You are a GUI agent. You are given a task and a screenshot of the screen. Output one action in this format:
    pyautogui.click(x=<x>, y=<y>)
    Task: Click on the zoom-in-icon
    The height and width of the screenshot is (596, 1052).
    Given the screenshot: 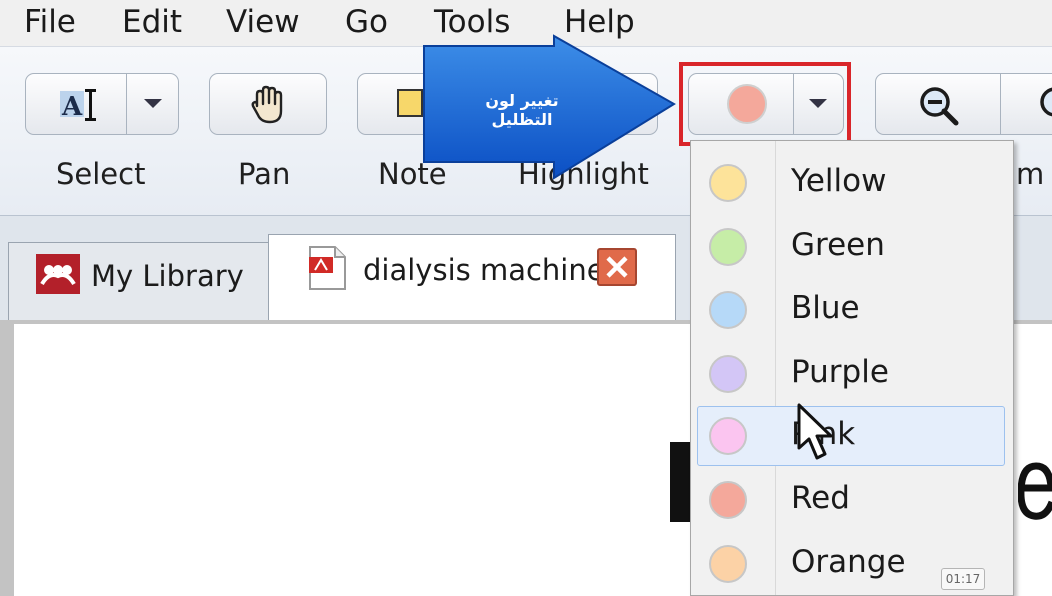 What is the action you would take?
    pyautogui.click(x=1045, y=106)
    